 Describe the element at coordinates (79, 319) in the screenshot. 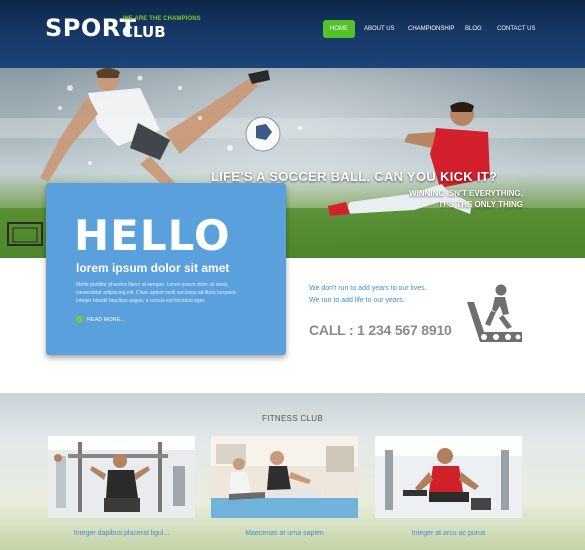

I see `read-more-dot-icon` at that location.